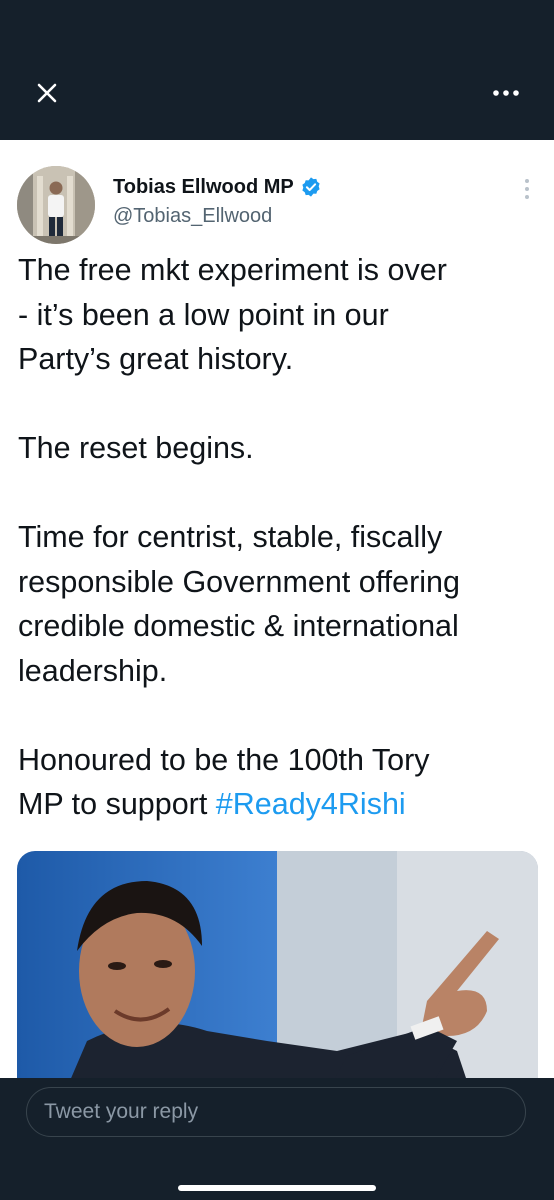 This screenshot has width=554, height=1200. Describe the element at coordinates (276, 1112) in the screenshot. I see `reply-input: Tweet your reply` at that location.